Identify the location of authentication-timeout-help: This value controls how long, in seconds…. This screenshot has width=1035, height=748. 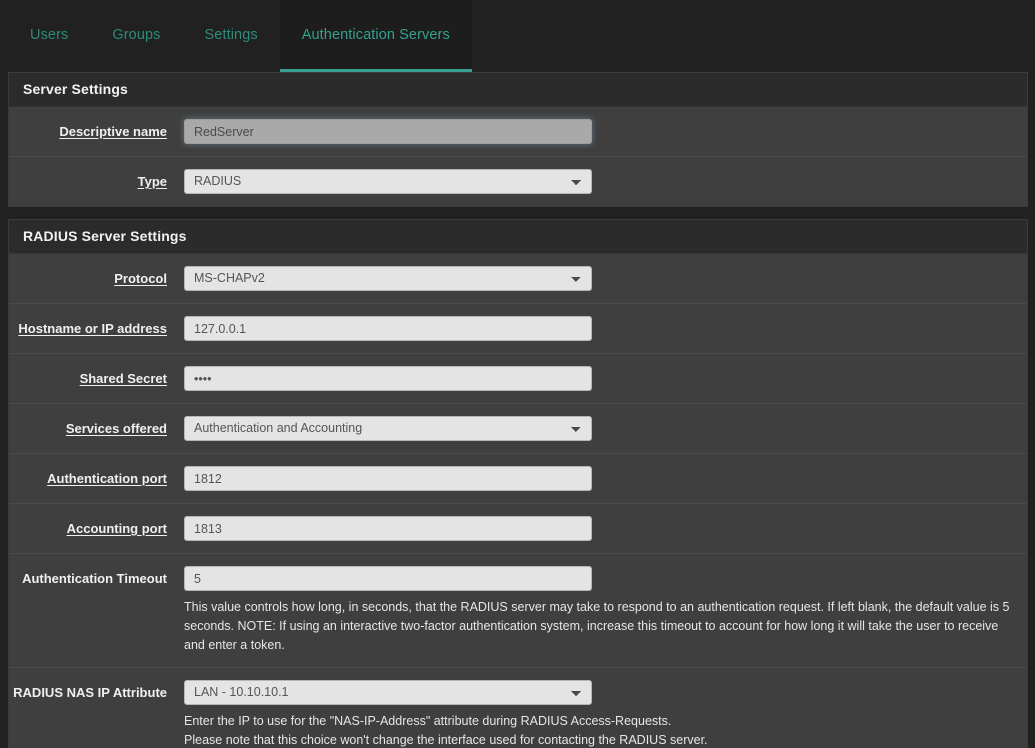
(597, 626).